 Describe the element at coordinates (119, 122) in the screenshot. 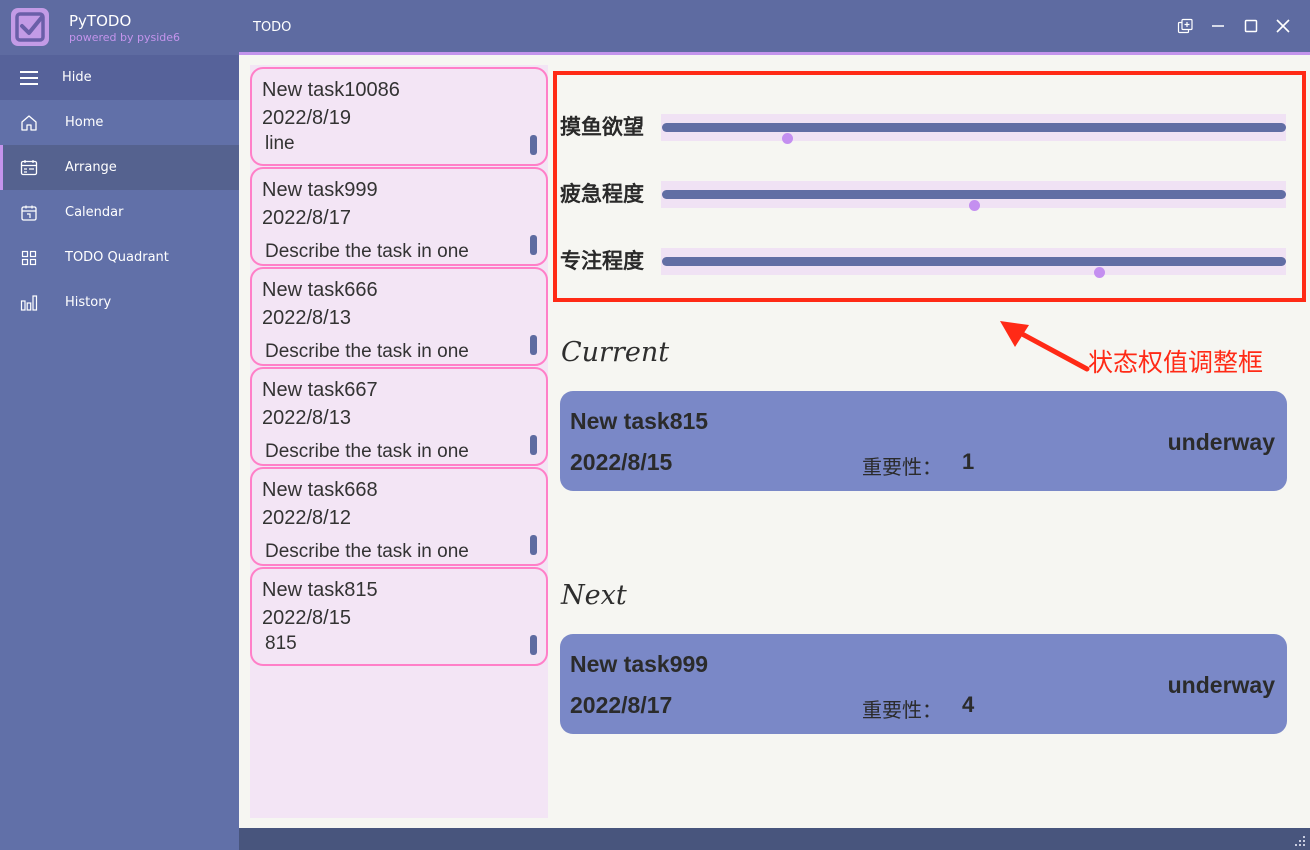

I see `sidebar-item-home: Home` at that location.